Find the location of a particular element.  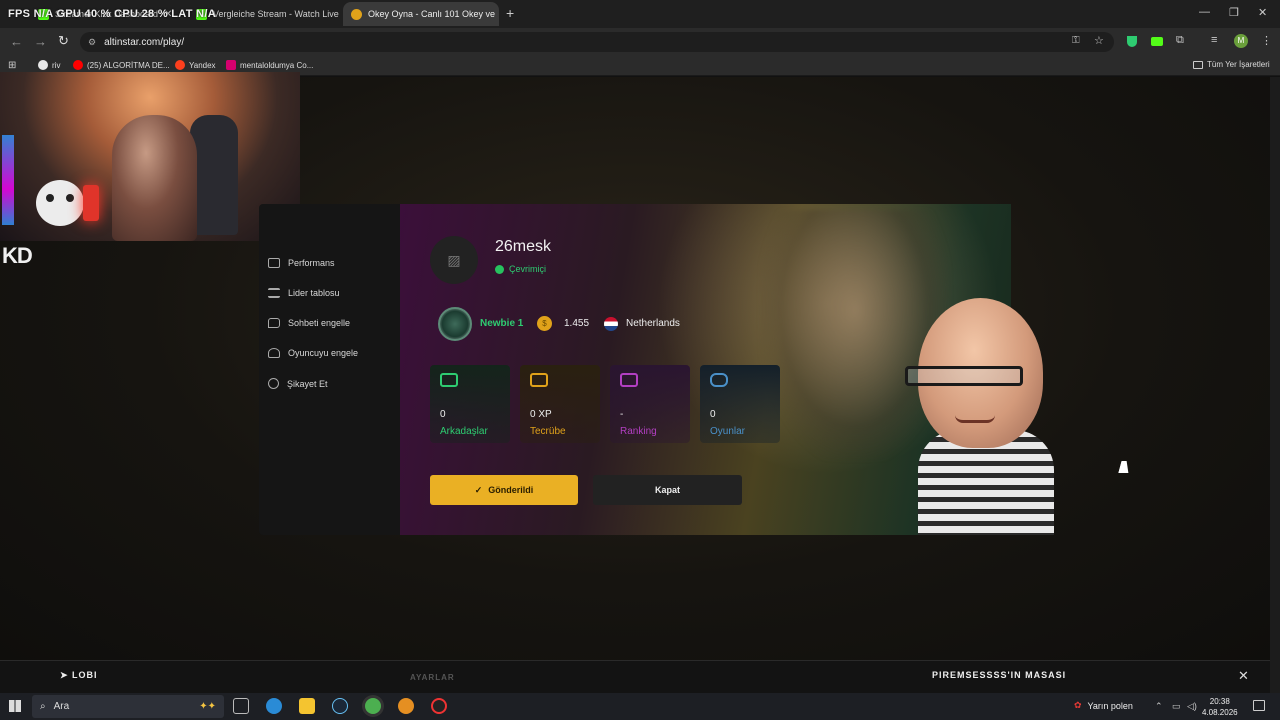

tab-label: Okey Oyna - Canlı 101 Okey ve is located at coordinates (432, 14).